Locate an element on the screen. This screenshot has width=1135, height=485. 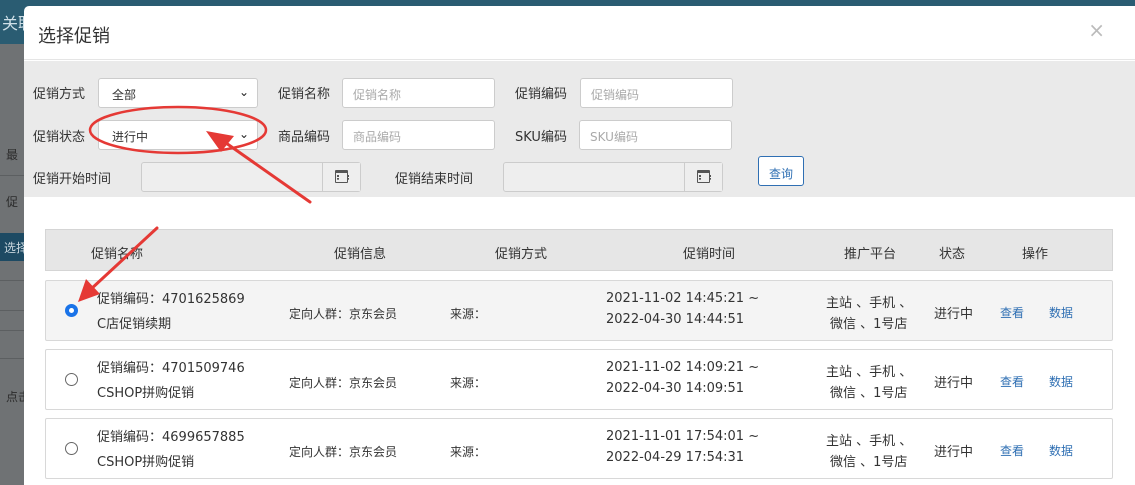
promo-status-select: 进行中 ⌄ is located at coordinates (178, 135).